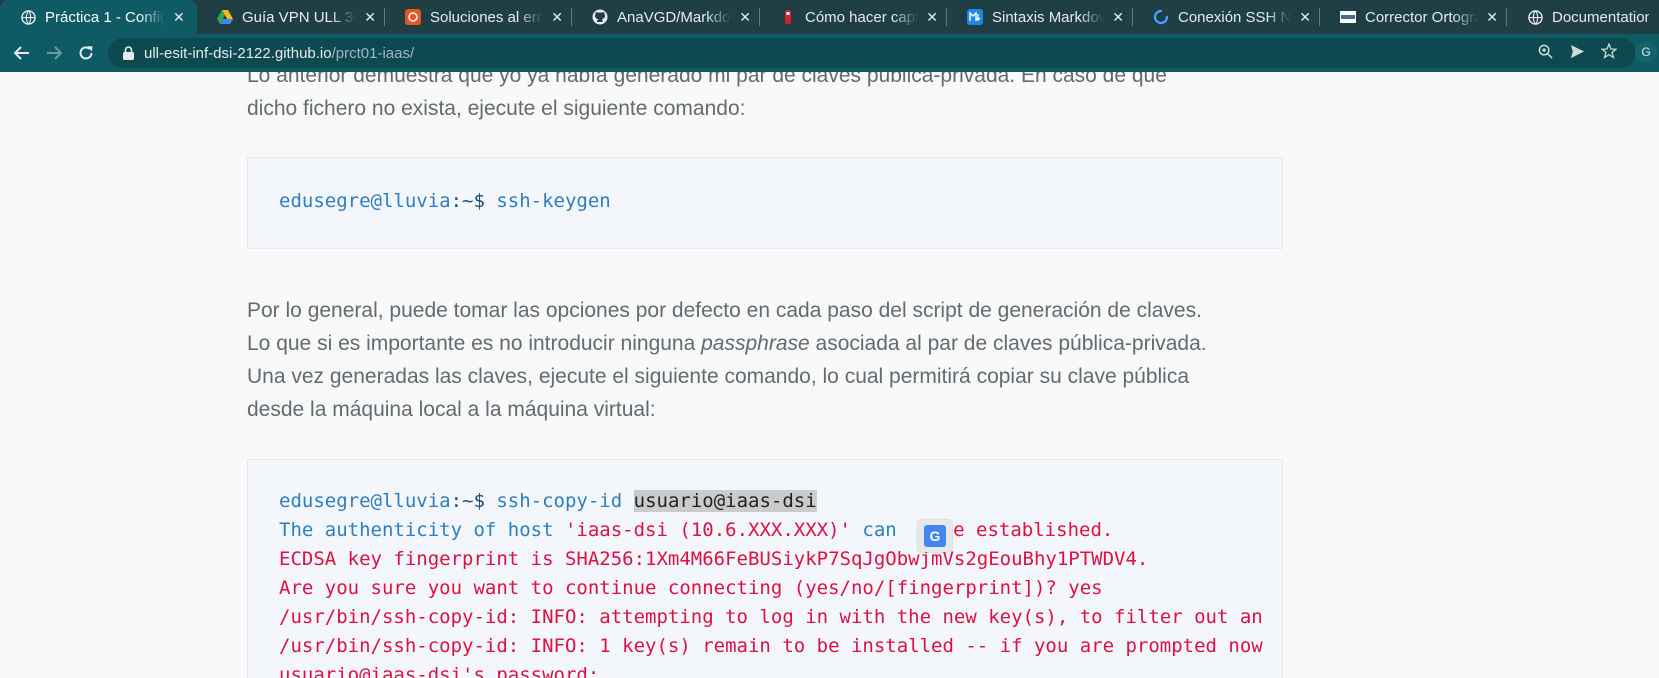 This screenshot has width=1659, height=678. Describe the element at coordinates (238, 53) in the screenshot. I see `url-host: ull-esit-inf-dsi-2122.github.io` at that location.